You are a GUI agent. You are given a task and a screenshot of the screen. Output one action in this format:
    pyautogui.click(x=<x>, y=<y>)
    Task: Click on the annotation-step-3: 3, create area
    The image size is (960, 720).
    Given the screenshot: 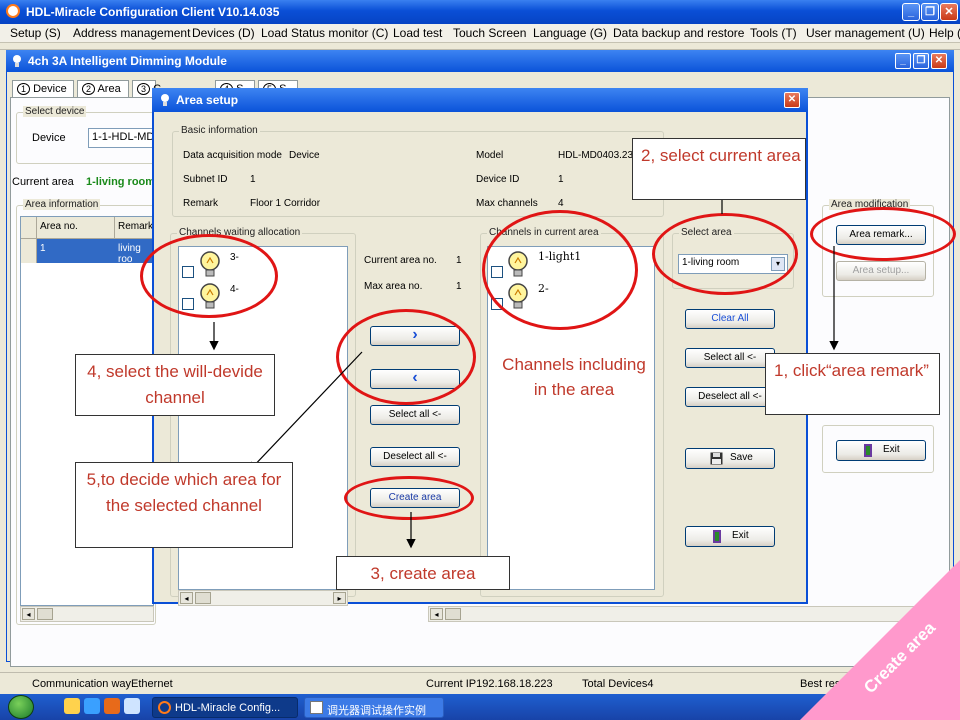 What is the action you would take?
    pyautogui.click(x=423, y=573)
    